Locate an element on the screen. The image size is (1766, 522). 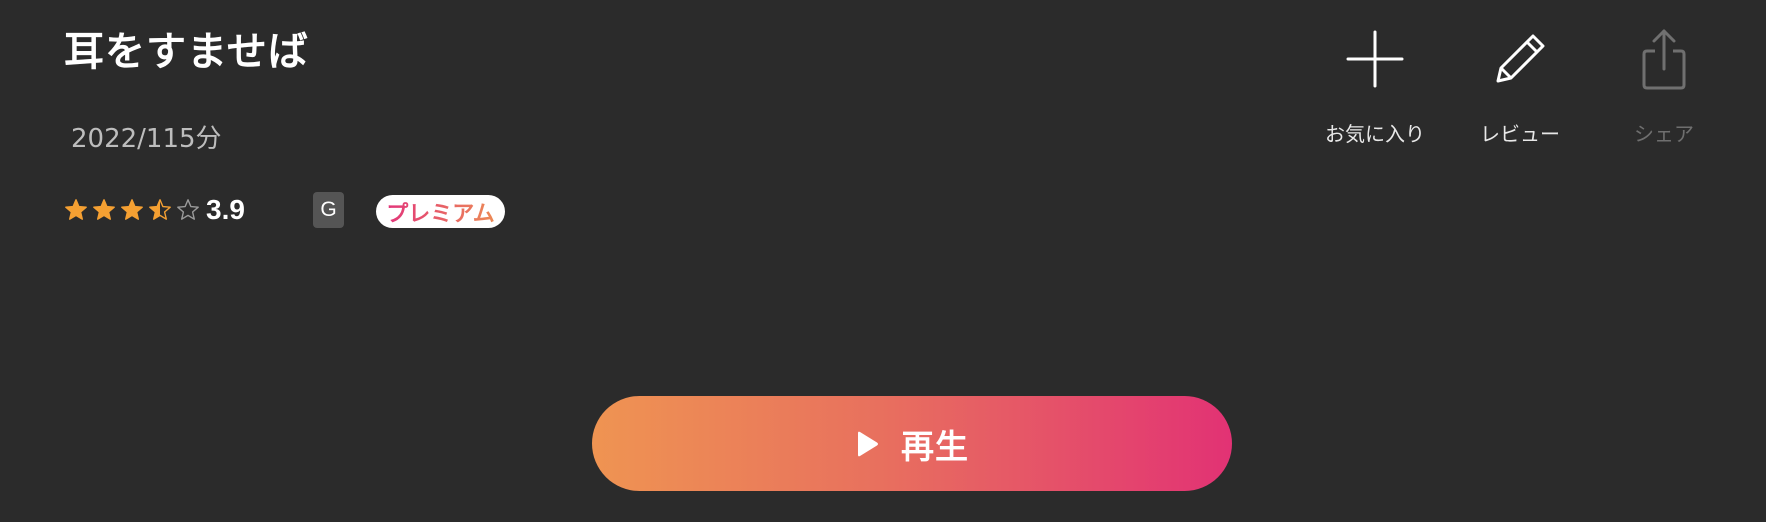
pencil-icon is located at coordinates (1520, 59).